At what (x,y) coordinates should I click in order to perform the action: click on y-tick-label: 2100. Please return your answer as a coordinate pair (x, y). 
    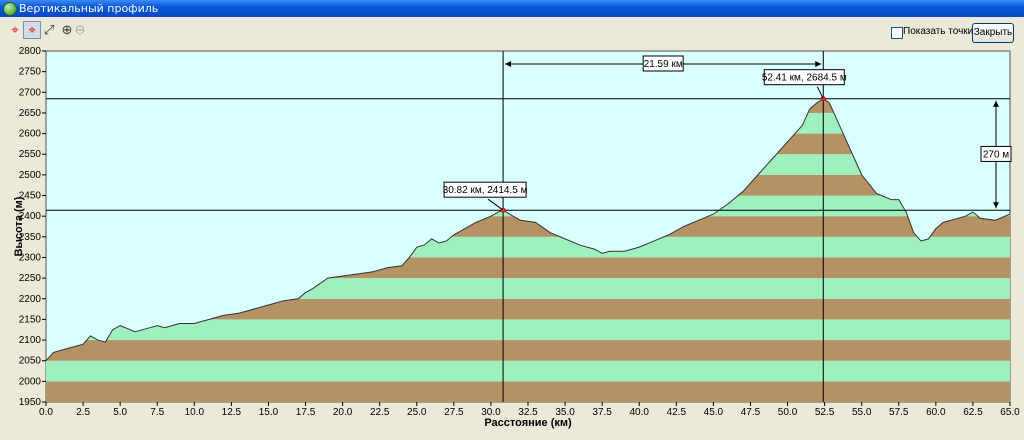
    Looking at the image, I should click on (30, 340).